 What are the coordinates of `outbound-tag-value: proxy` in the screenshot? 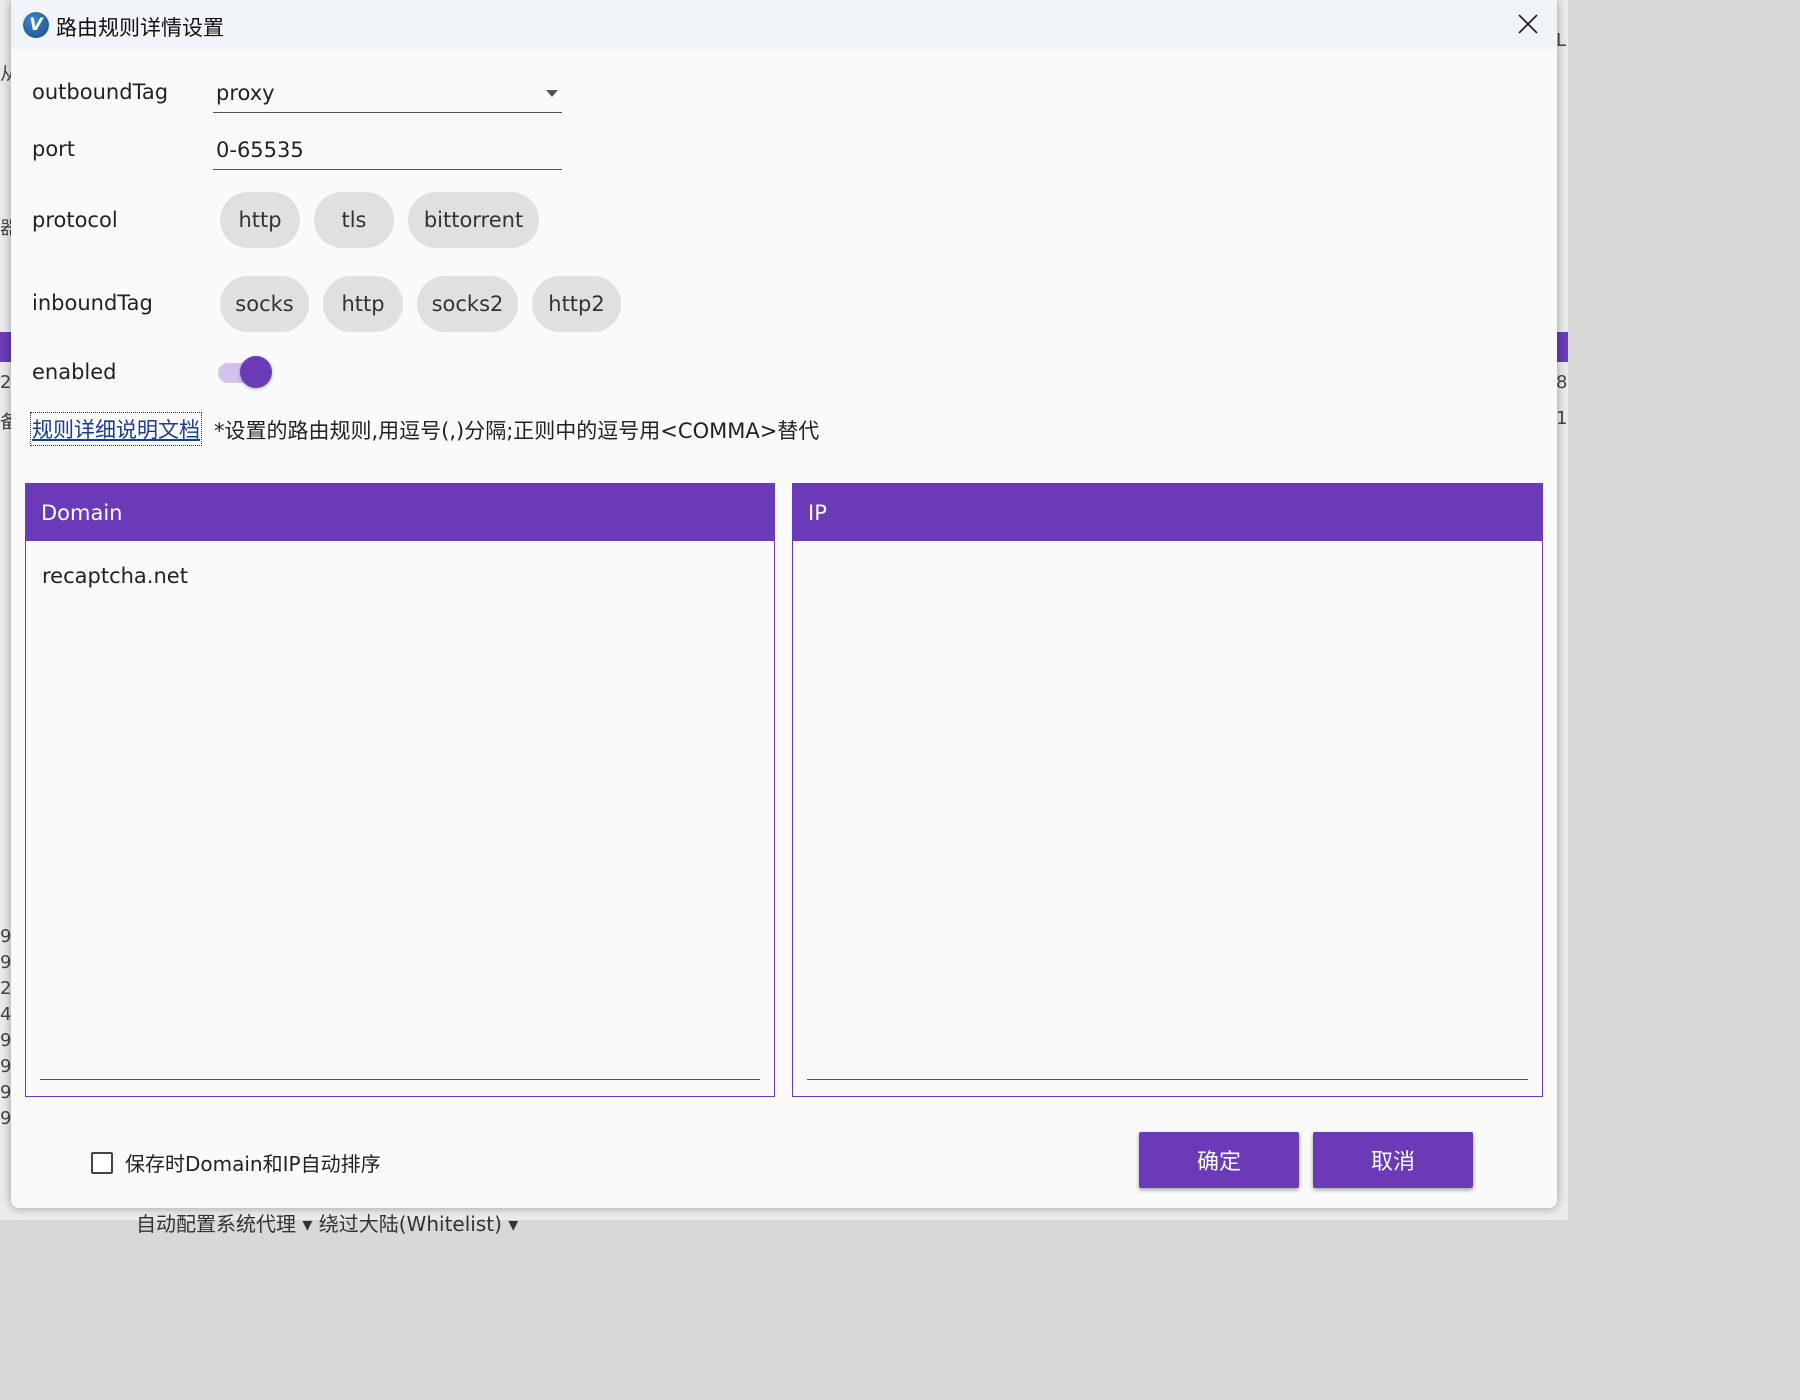 It's located at (245, 92).